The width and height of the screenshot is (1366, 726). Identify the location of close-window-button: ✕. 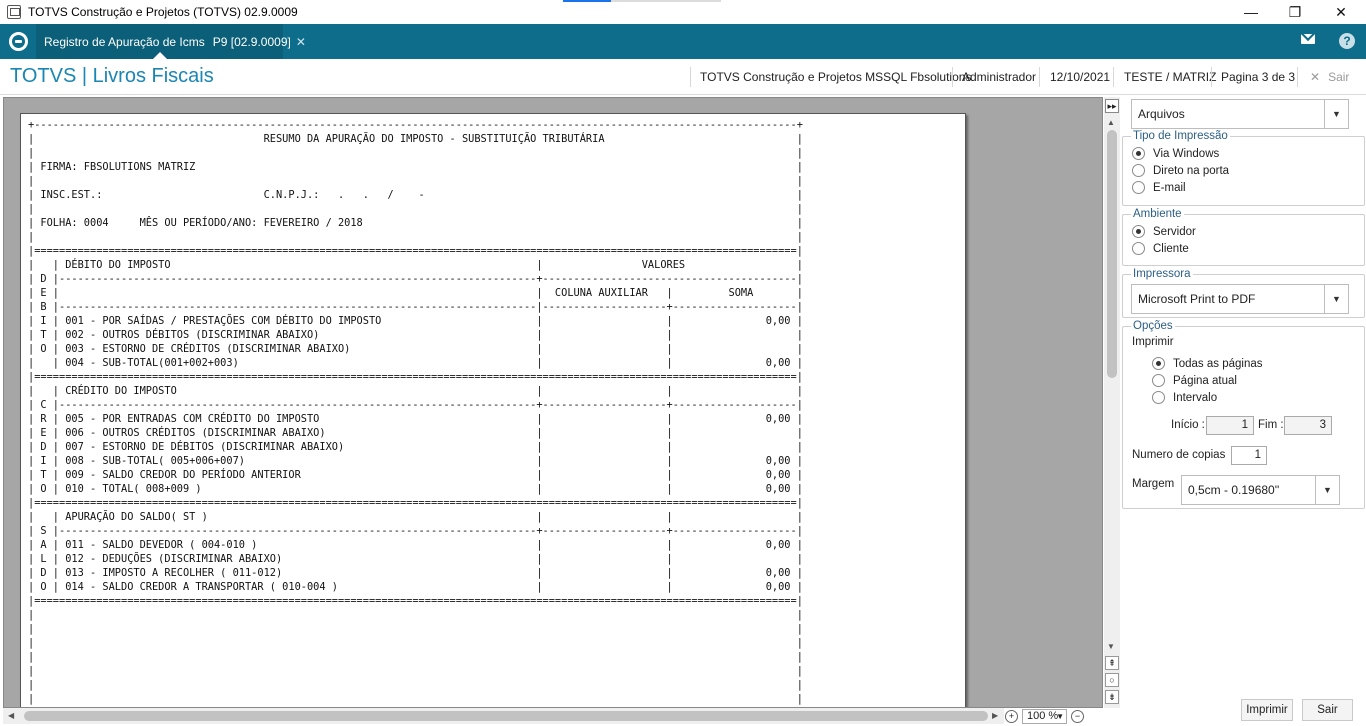
(1341, 12).